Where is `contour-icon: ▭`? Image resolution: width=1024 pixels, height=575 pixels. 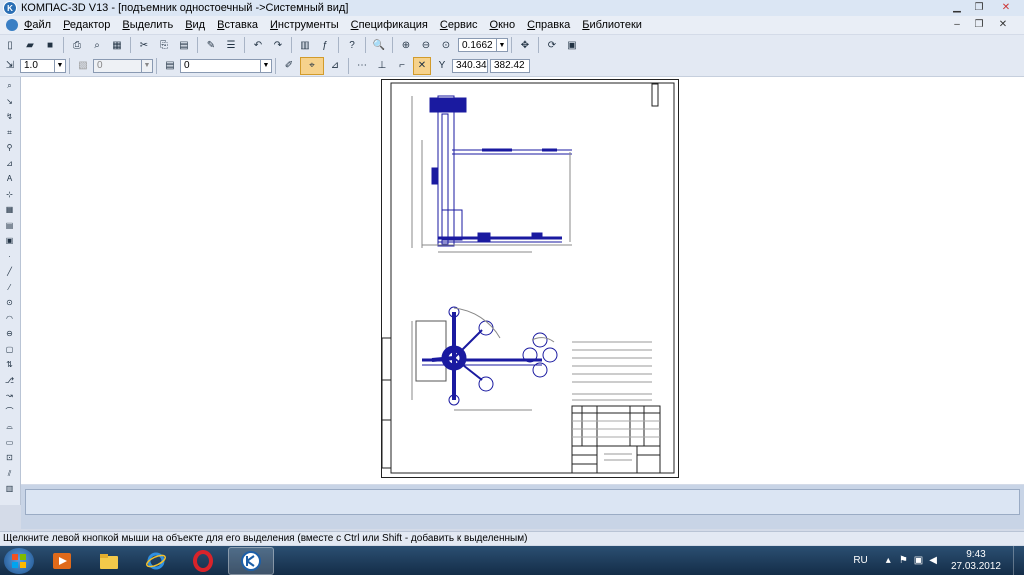 contour-icon: ▭ is located at coordinates (9, 442).